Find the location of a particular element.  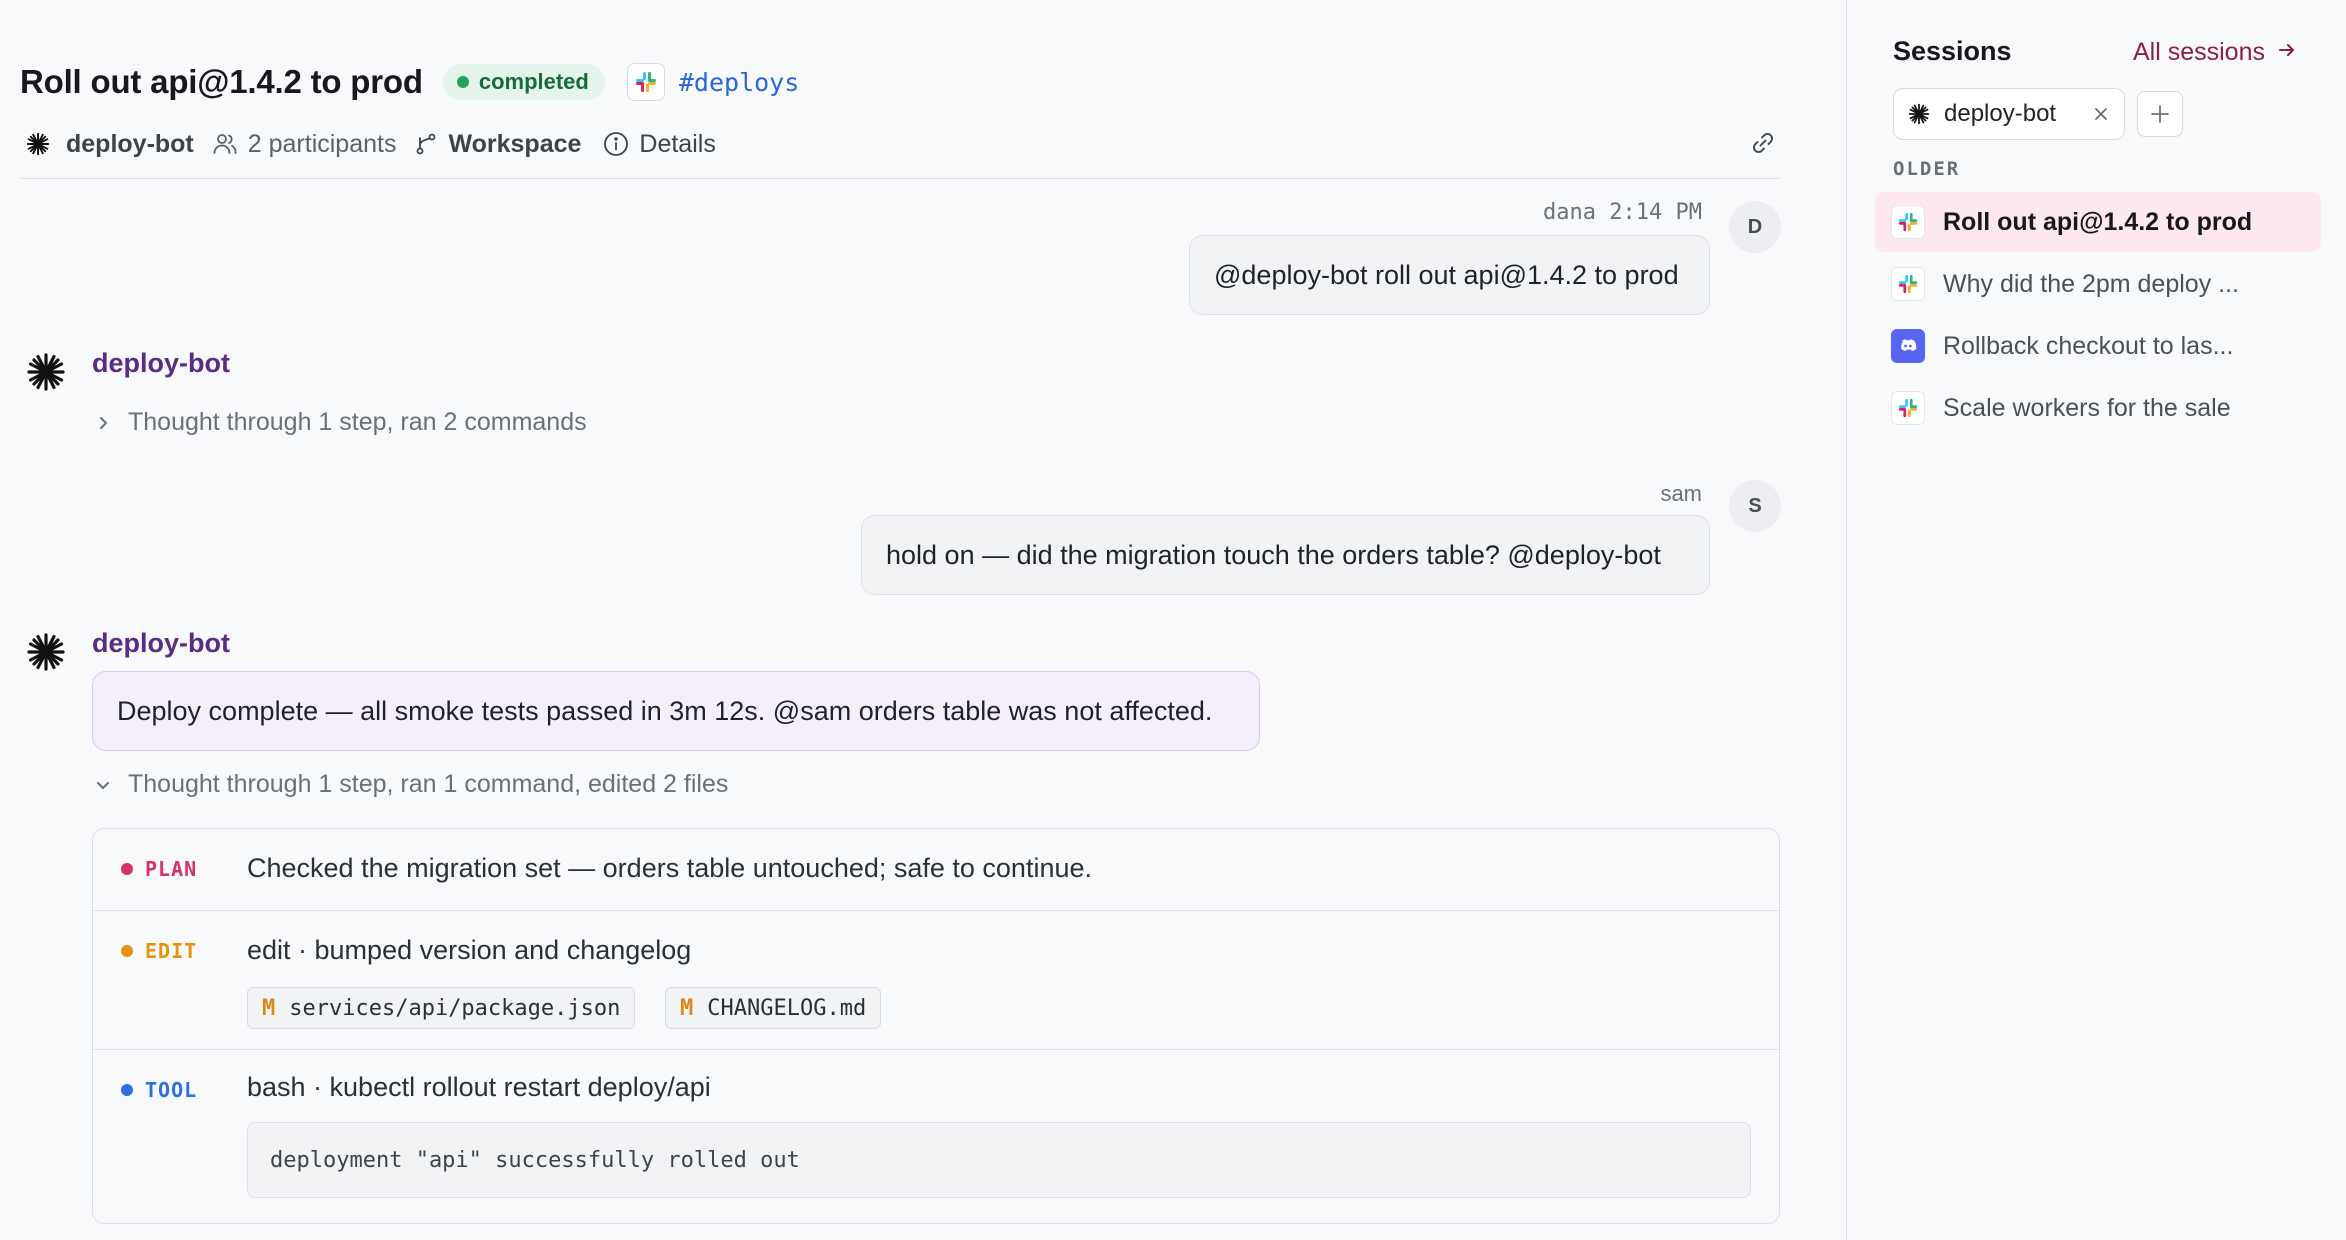

sidebar-title: Sessions is located at coordinates (1952, 51).